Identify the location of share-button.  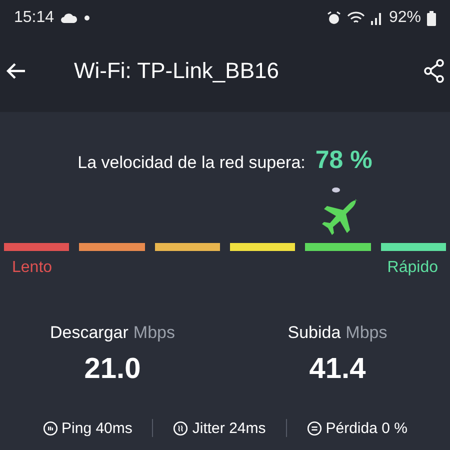
(434, 71).